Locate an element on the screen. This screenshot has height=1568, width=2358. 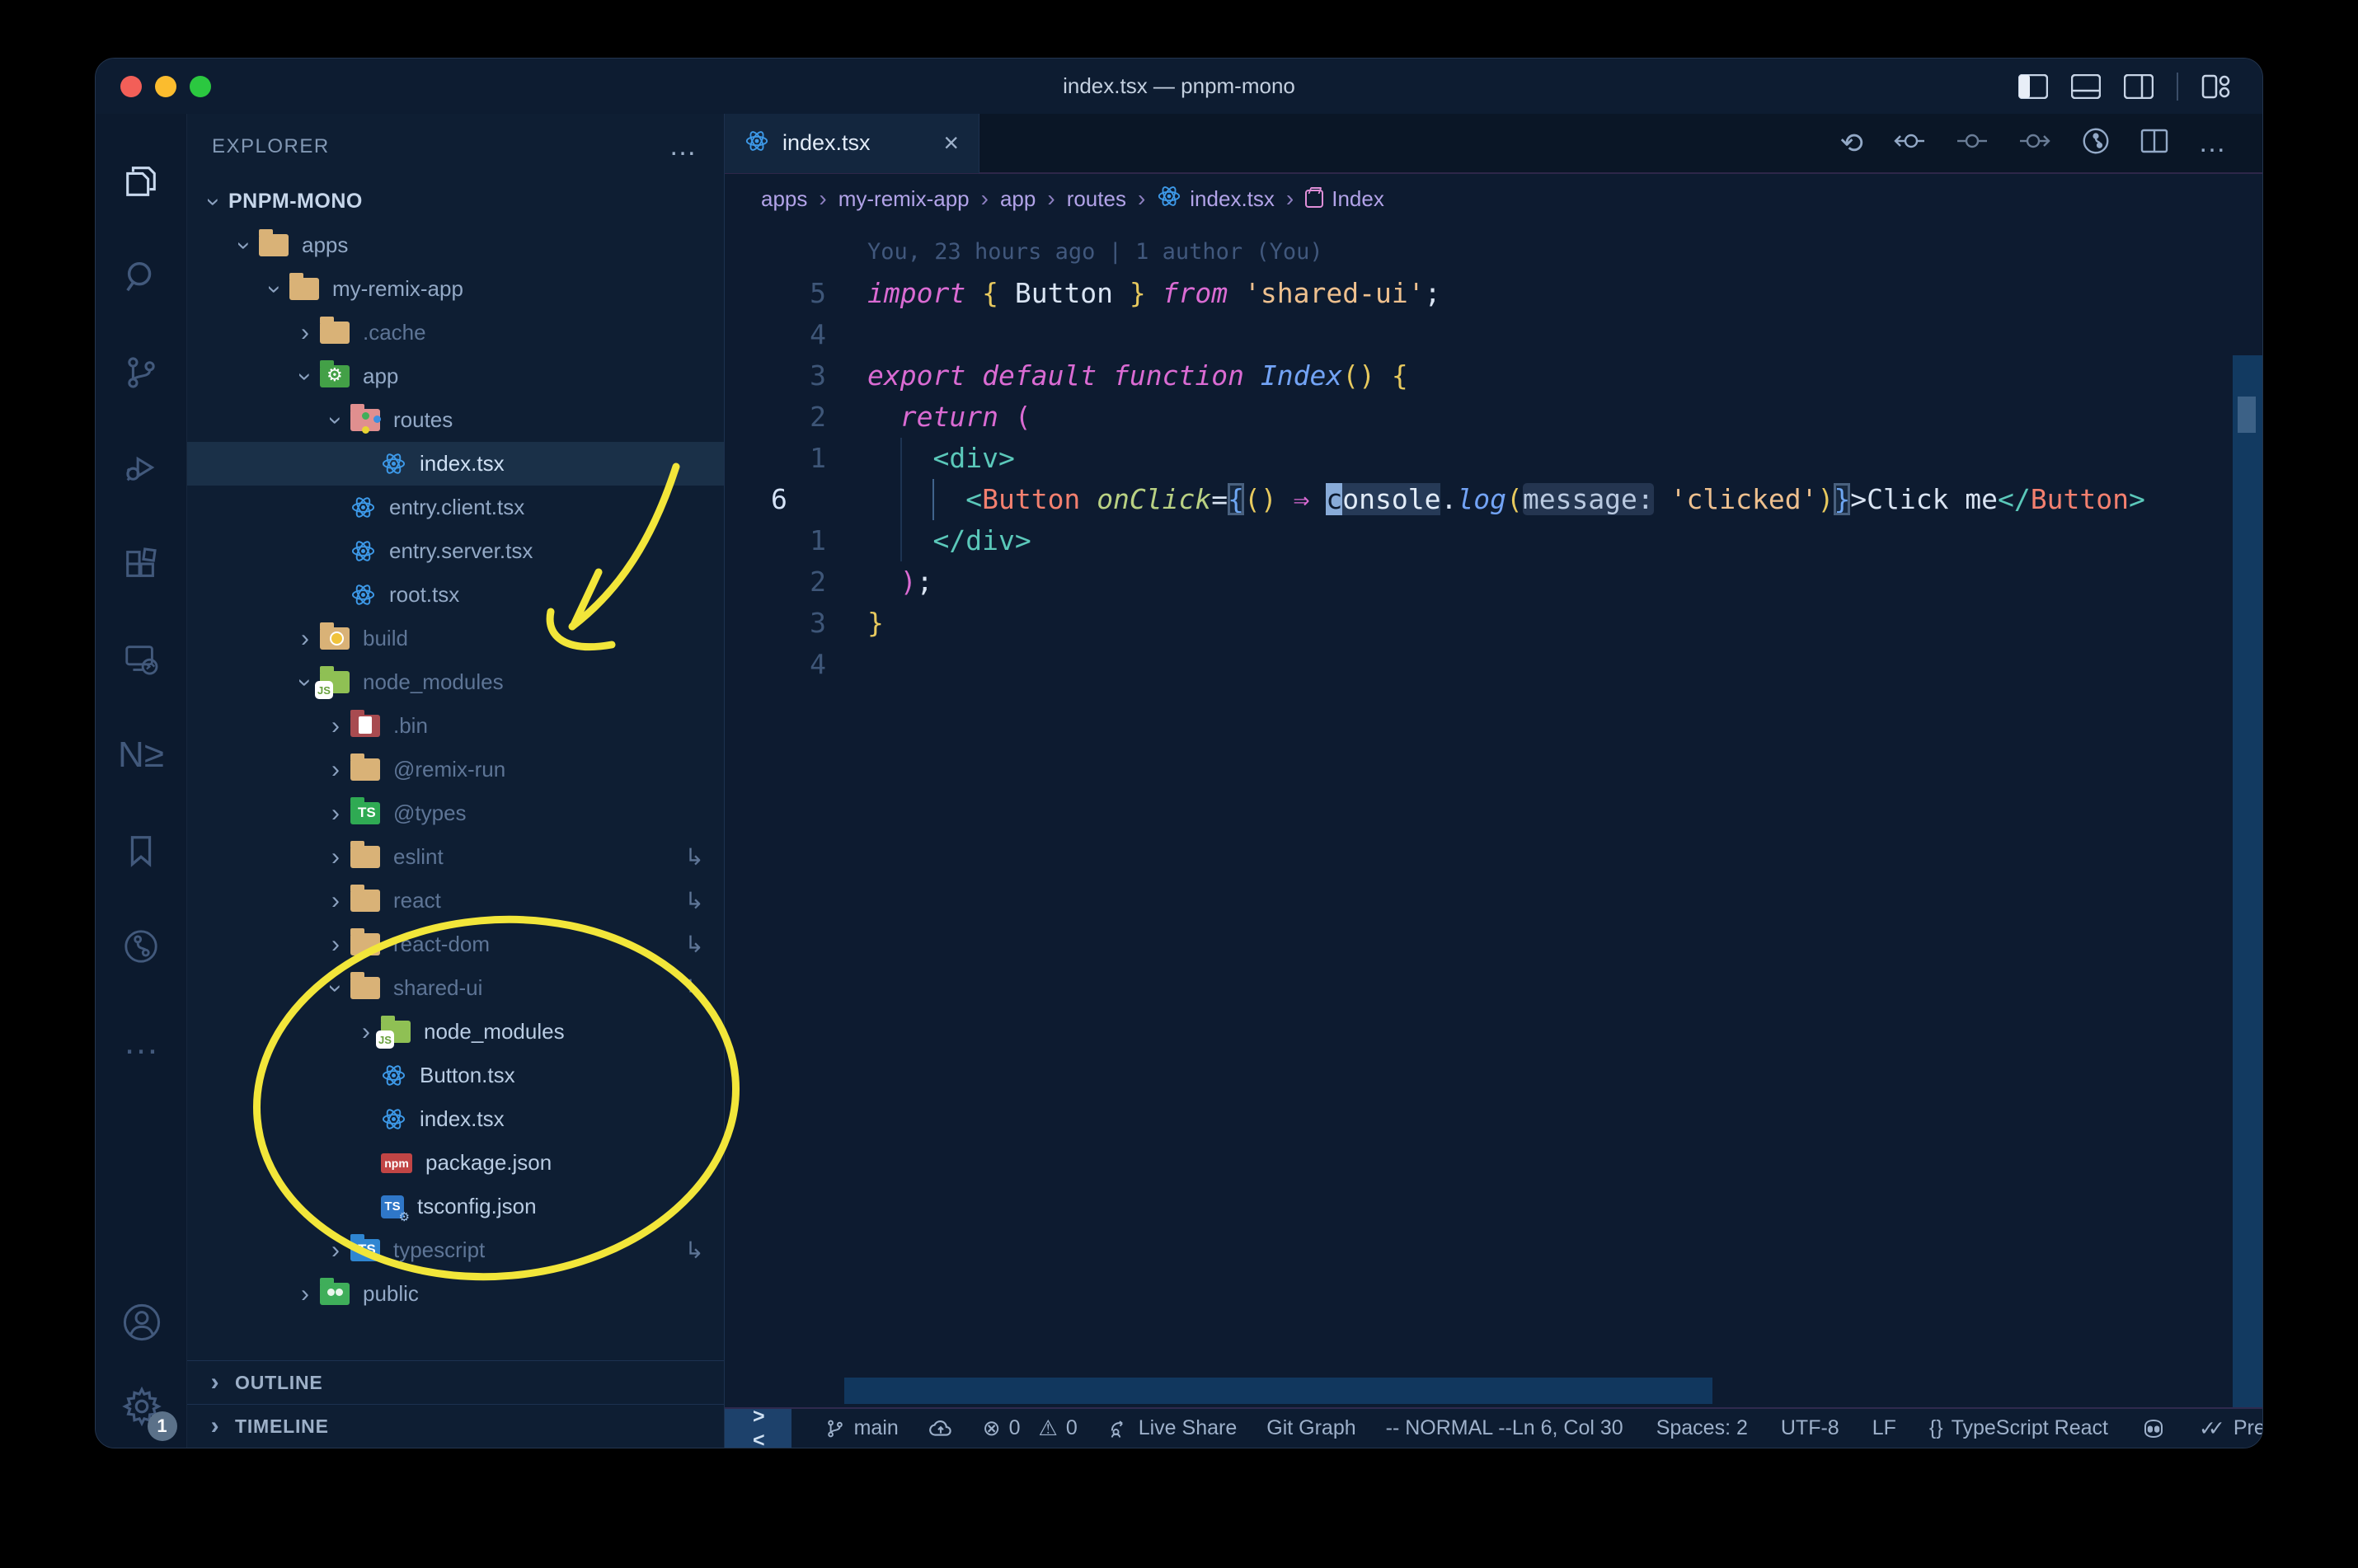
breadcrumb-symbol-index: Index is located at coordinates (1344, 199).